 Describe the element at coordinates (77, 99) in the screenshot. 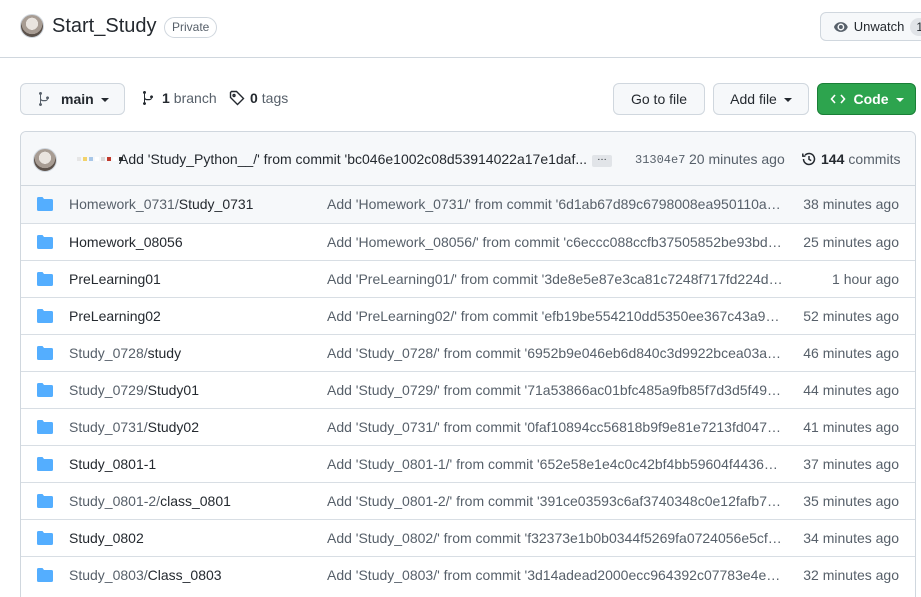

I see `branch-name: main` at that location.